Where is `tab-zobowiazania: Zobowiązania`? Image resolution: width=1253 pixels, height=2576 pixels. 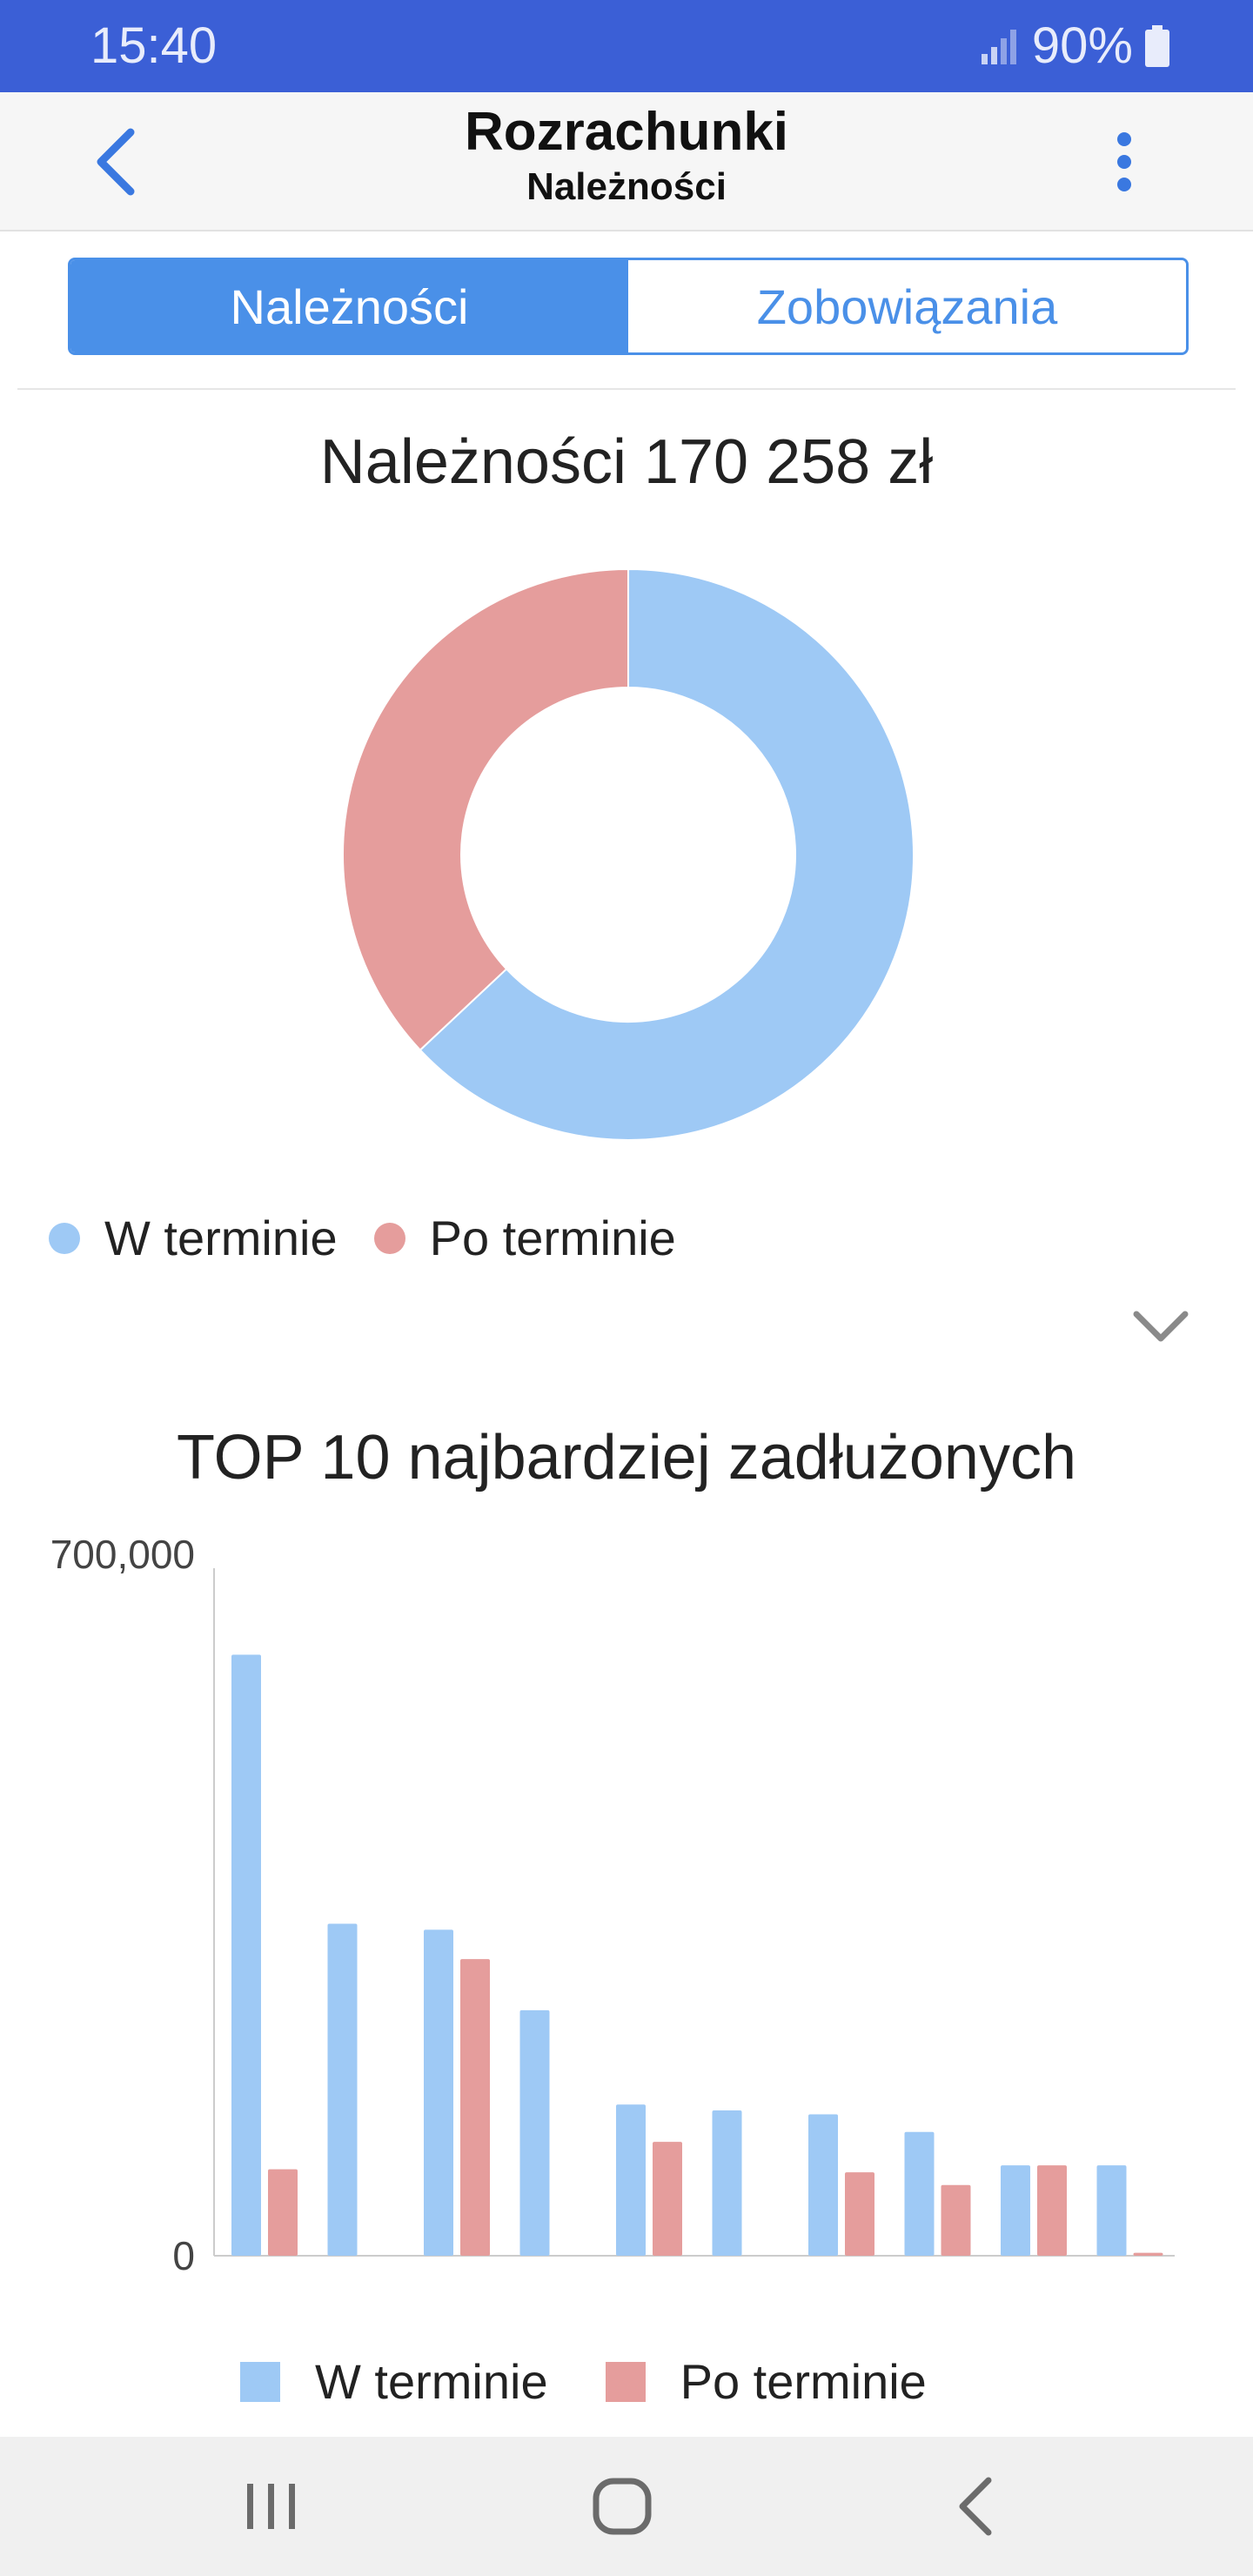
tab-zobowiazania: Zobowiązania is located at coordinates (907, 306).